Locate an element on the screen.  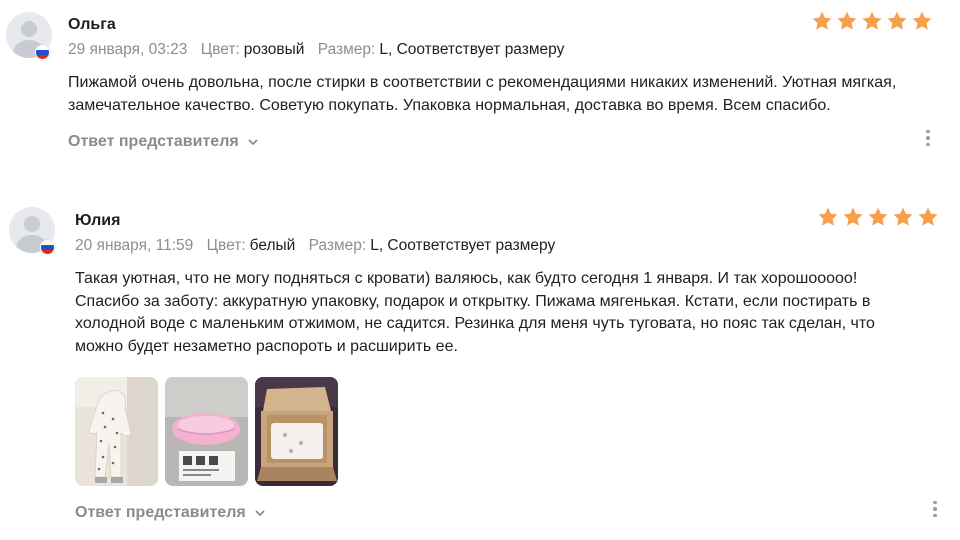
review-date: 29 января, 03:23 is located at coordinates (128, 49).